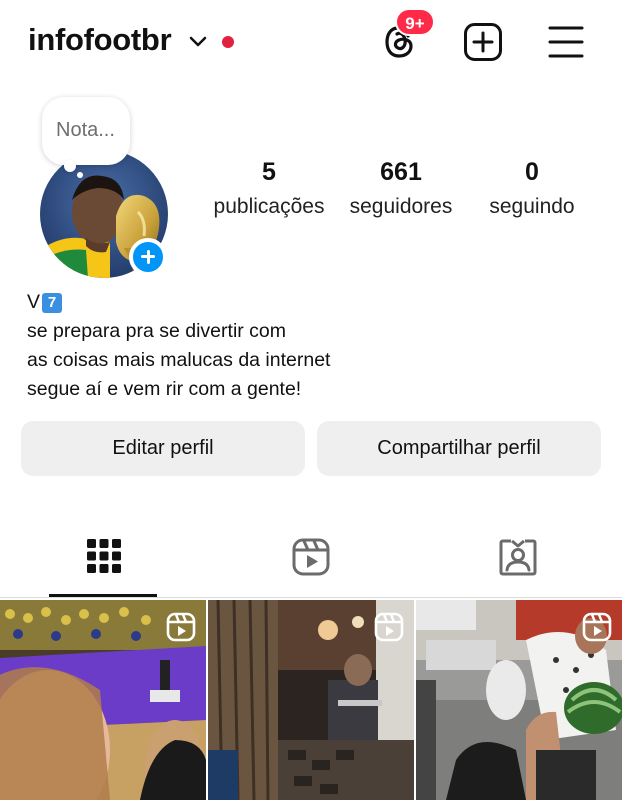  I want to click on top-bar: infofootbr 9+, so click(311, 43).